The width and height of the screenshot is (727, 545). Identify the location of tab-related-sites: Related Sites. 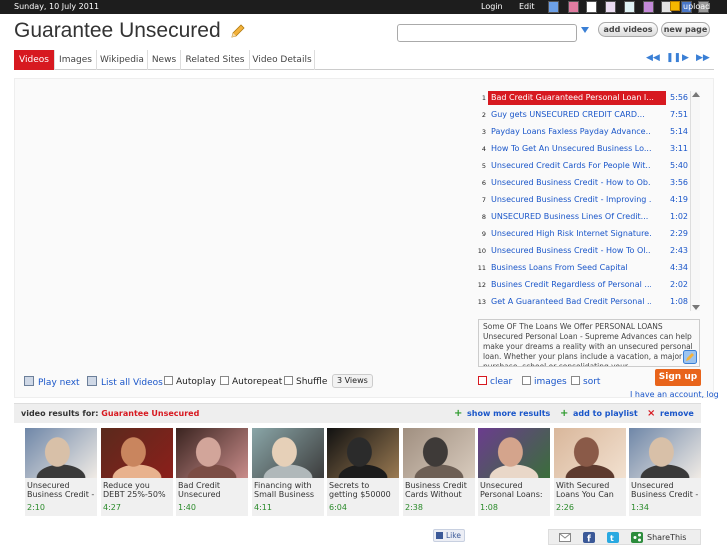
(215, 60).